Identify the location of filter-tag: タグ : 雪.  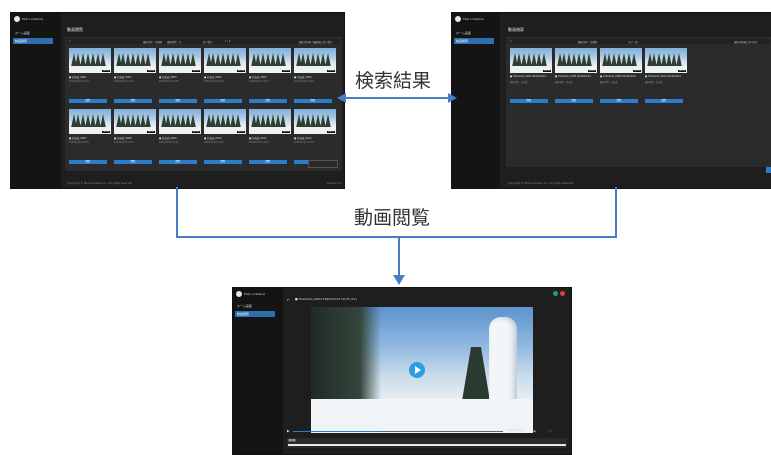
(633, 42).